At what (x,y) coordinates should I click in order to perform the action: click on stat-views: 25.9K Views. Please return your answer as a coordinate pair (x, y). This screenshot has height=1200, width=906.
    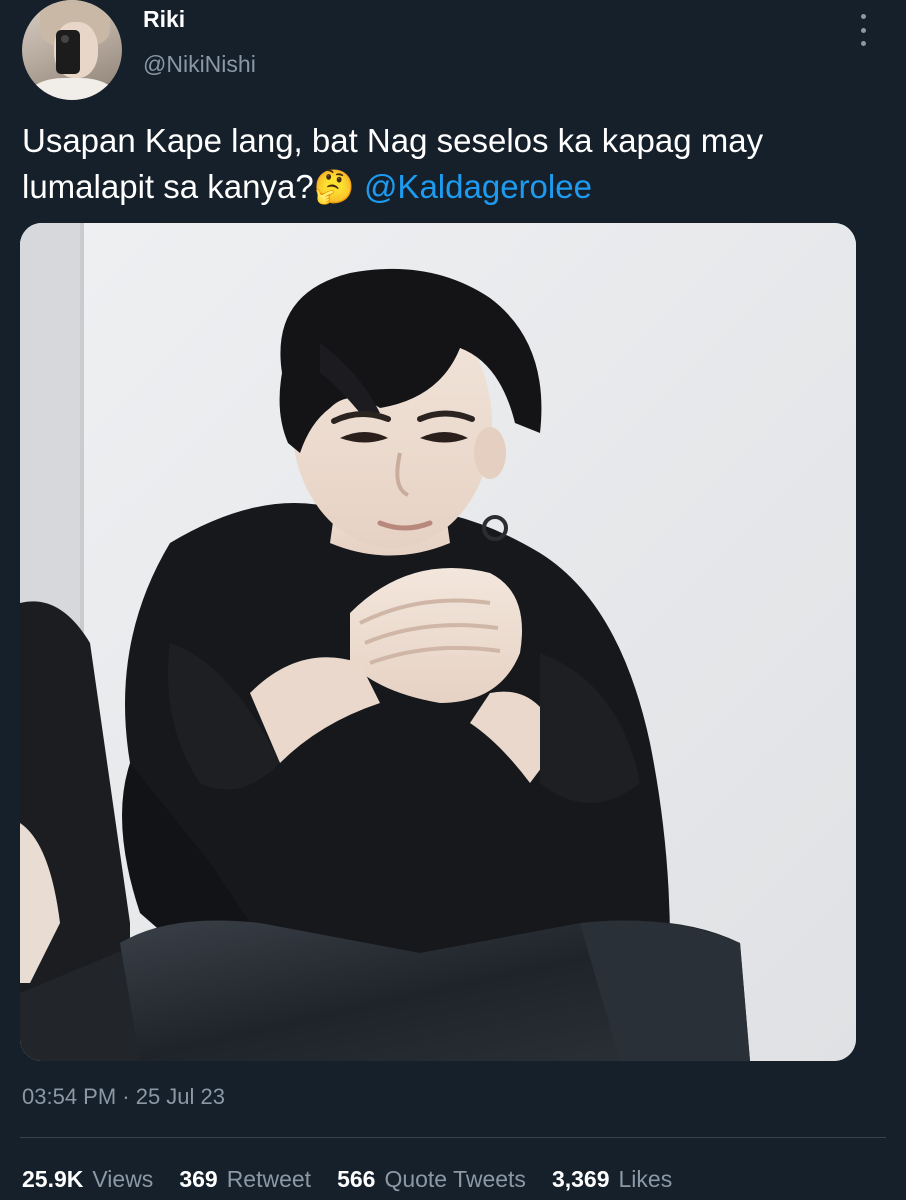
    Looking at the image, I should click on (87, 1179).